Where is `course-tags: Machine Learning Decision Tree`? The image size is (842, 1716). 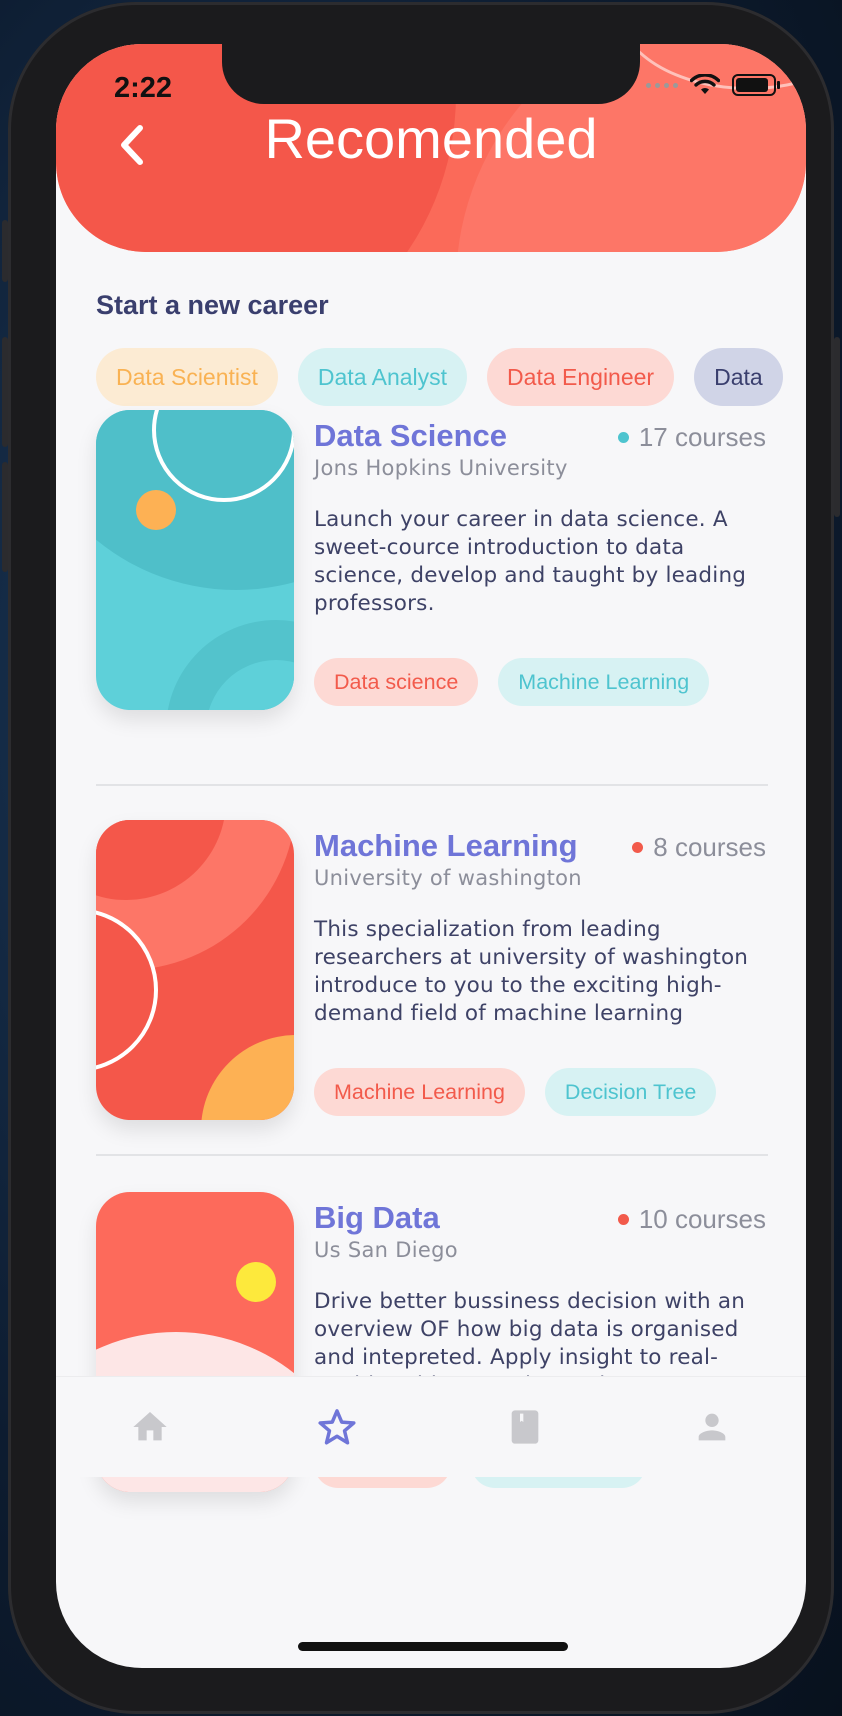 course-tags: Machine Learning Decision Tree is located at coordinates (515, 1092).